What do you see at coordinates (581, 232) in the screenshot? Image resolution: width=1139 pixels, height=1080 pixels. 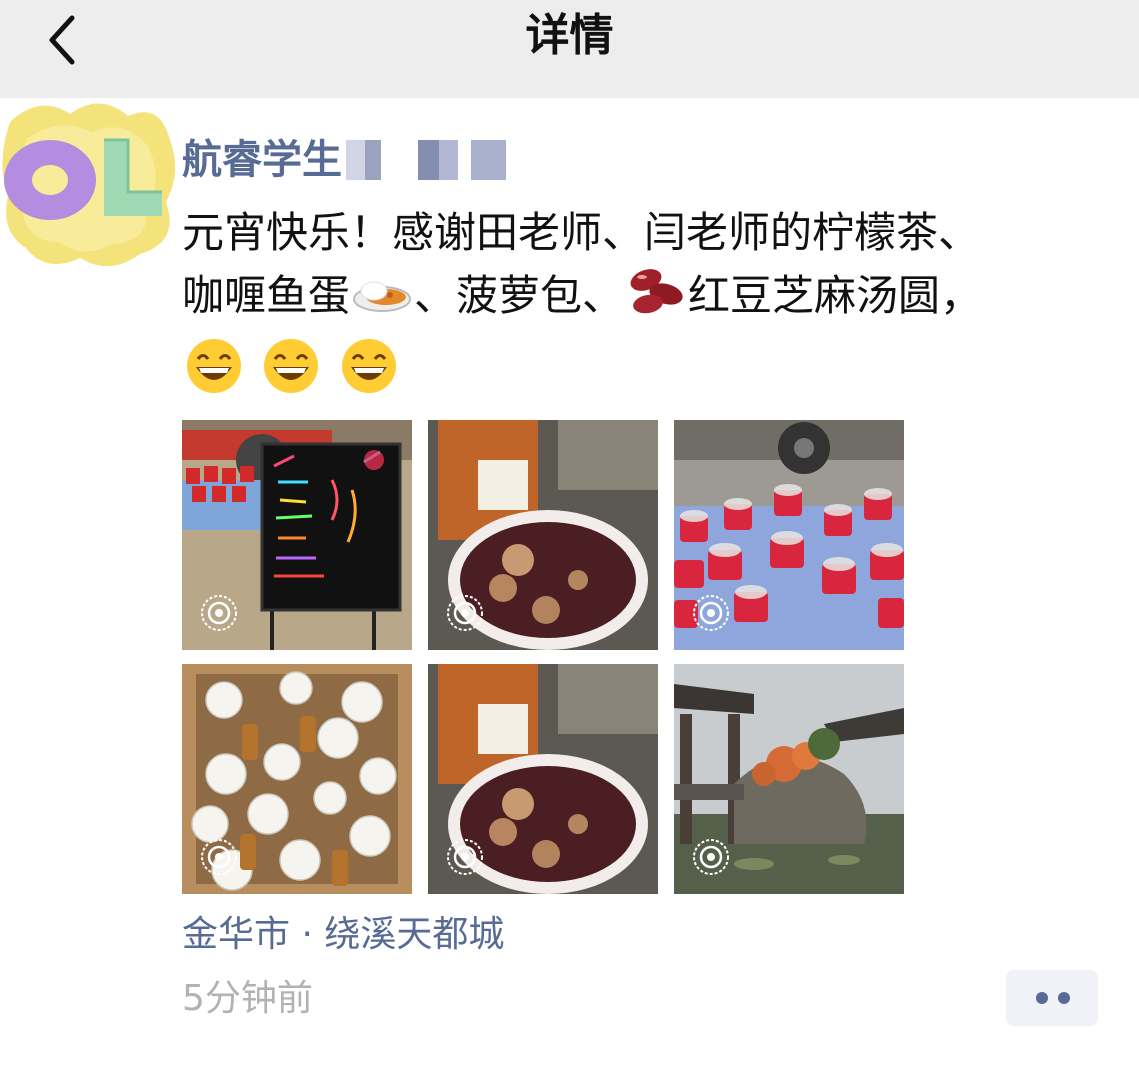 I see `content-line-1: 元宵快乐！感谢田老师、闫老师的柠檬茶、` at bounding box center [581, 232].